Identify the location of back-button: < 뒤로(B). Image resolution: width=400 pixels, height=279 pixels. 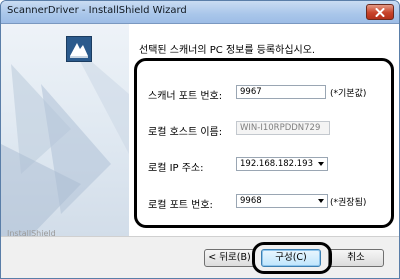
(229, 258).